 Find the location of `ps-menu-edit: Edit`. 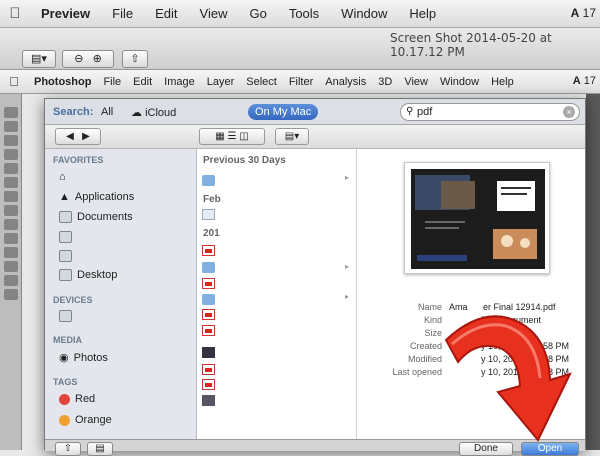

ps-menu-edit: Edit is located at coordinates (142, 82).